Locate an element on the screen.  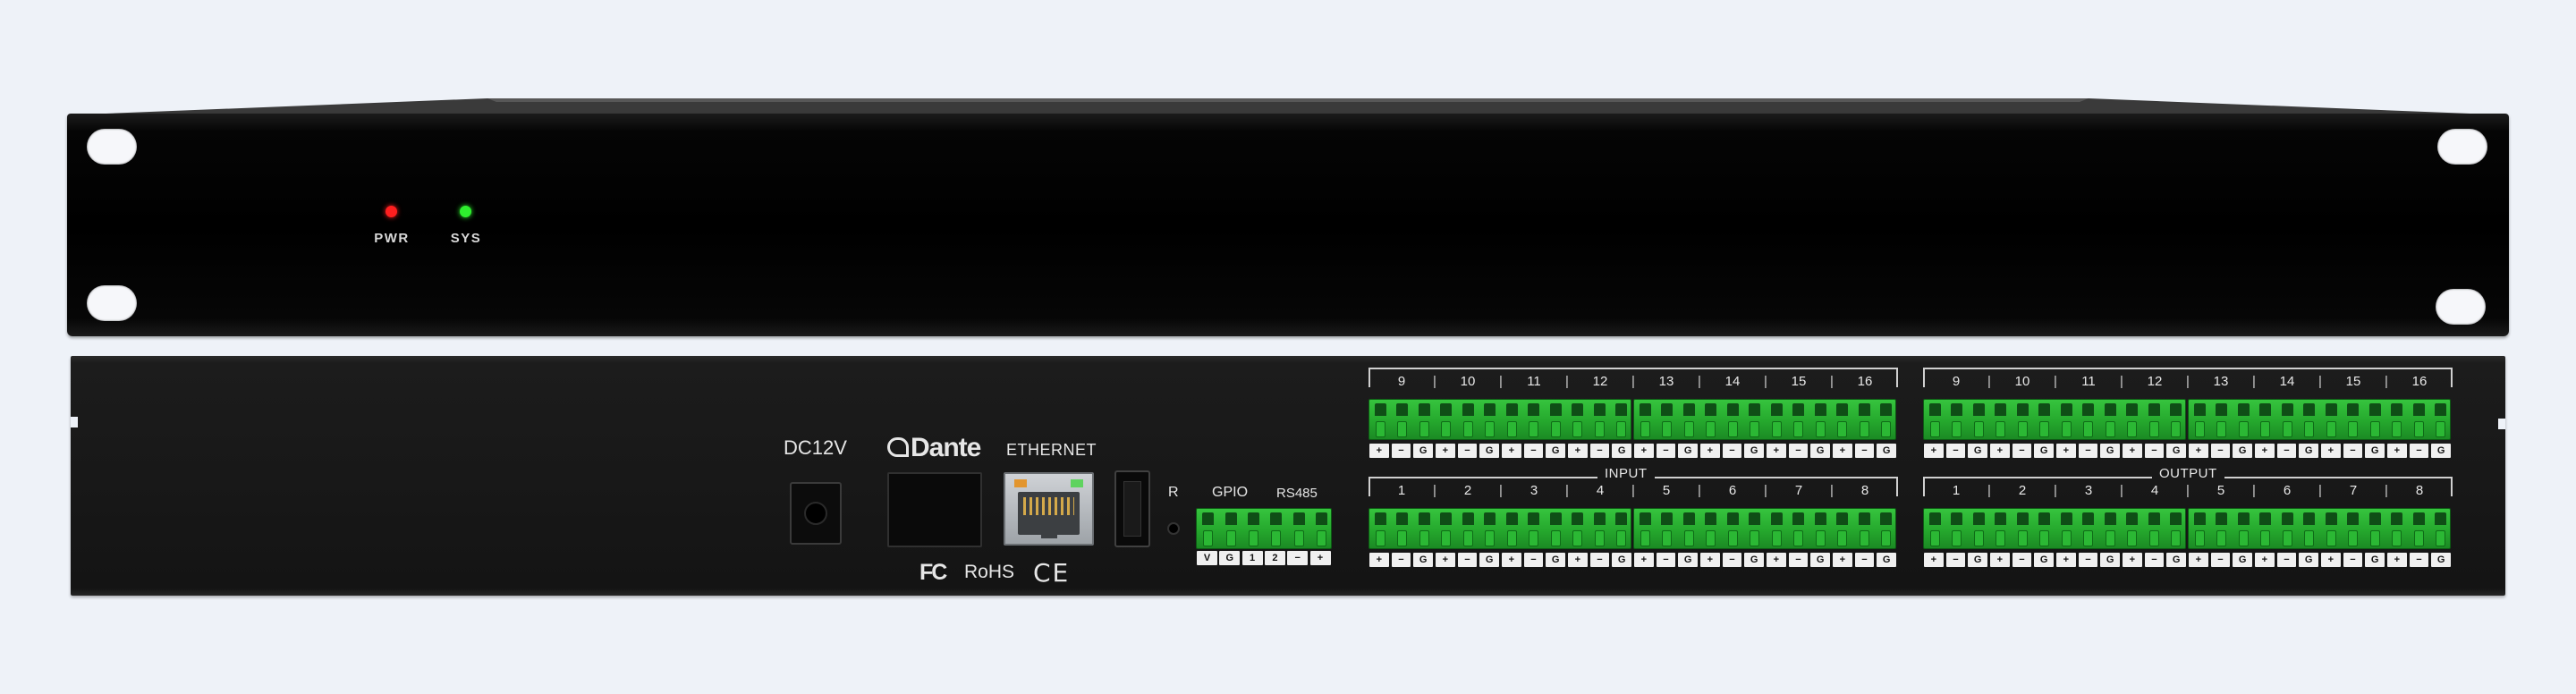
output-channel-number: 9 is located at coordinates (1956, 382).